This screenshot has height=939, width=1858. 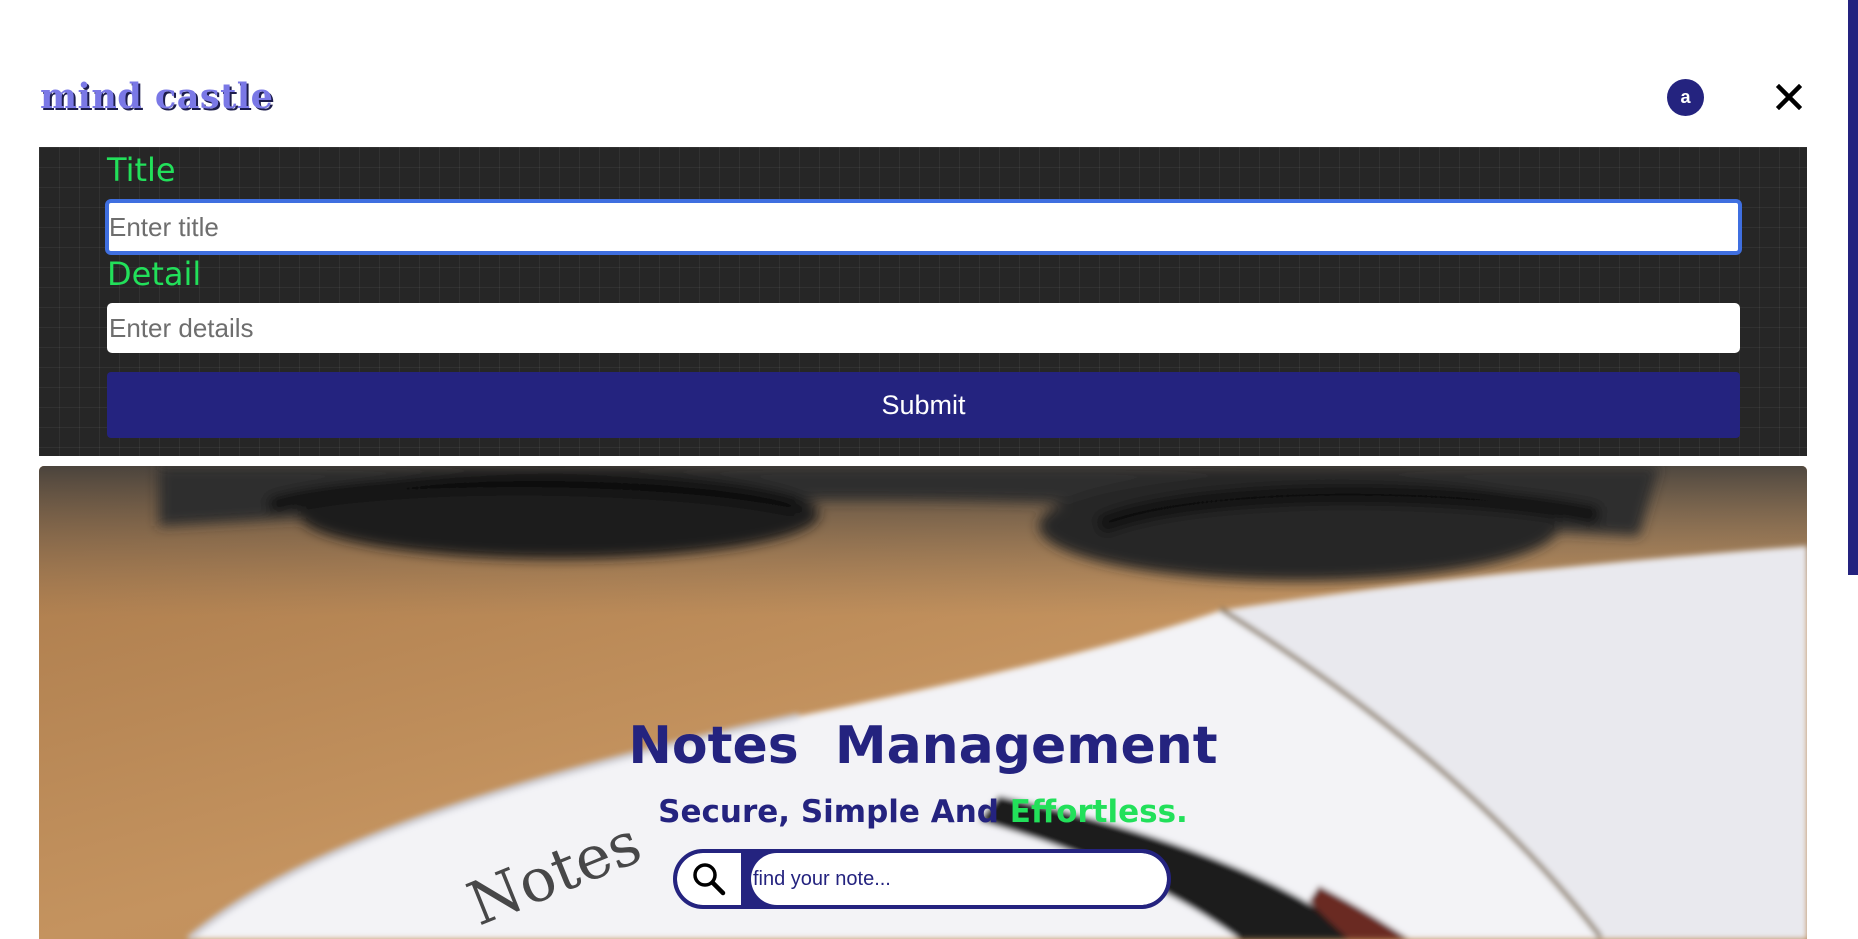 I want to click on close-button, so click(x=1789, y=97).